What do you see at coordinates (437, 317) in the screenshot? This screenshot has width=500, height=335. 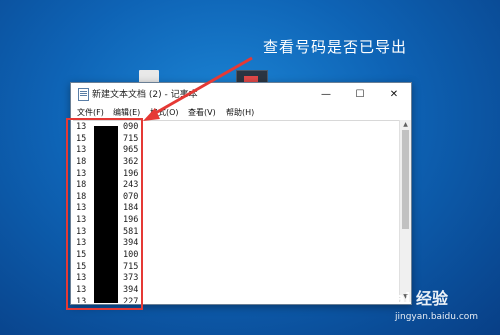 I see `watermark-url: jingyan.baidu.com` at bounding box center [437, 317].